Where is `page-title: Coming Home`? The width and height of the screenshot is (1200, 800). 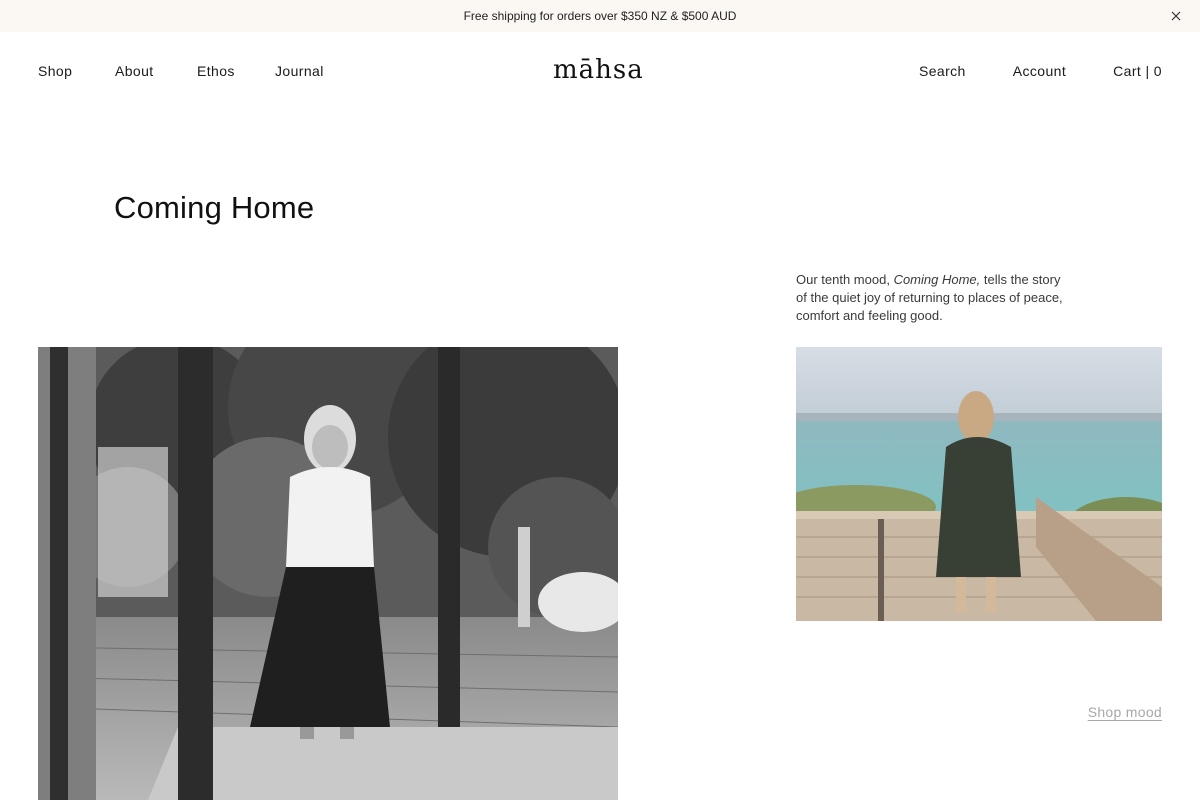
page-title: Coming Home is located at coordinates (214, 207).